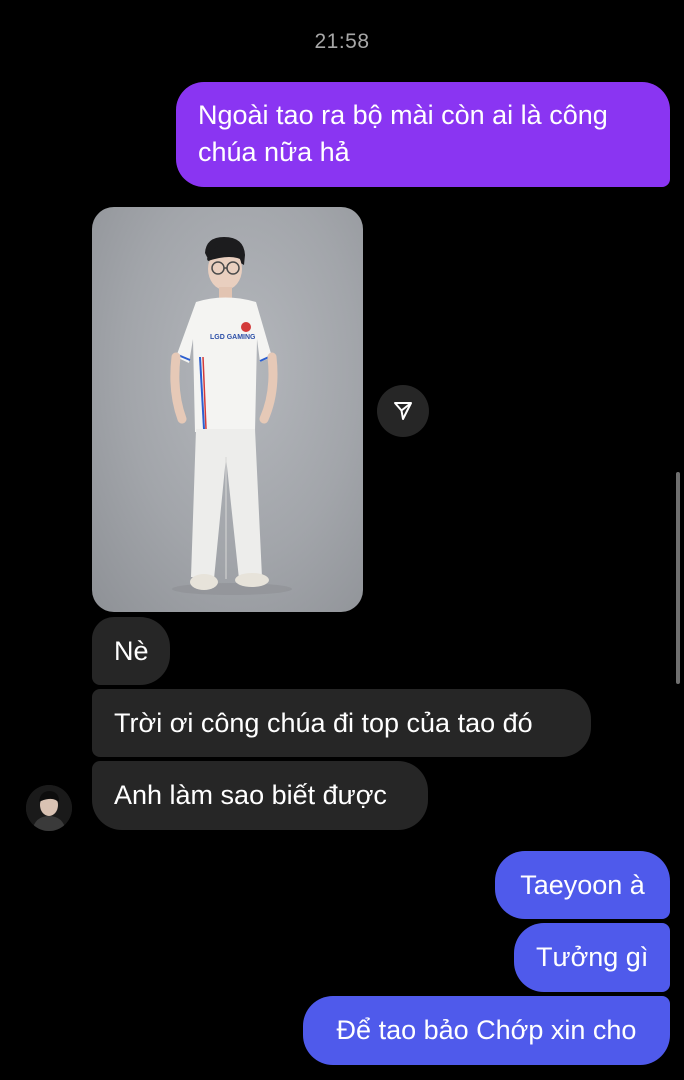  I want to click on avatar, so click(49, 808).